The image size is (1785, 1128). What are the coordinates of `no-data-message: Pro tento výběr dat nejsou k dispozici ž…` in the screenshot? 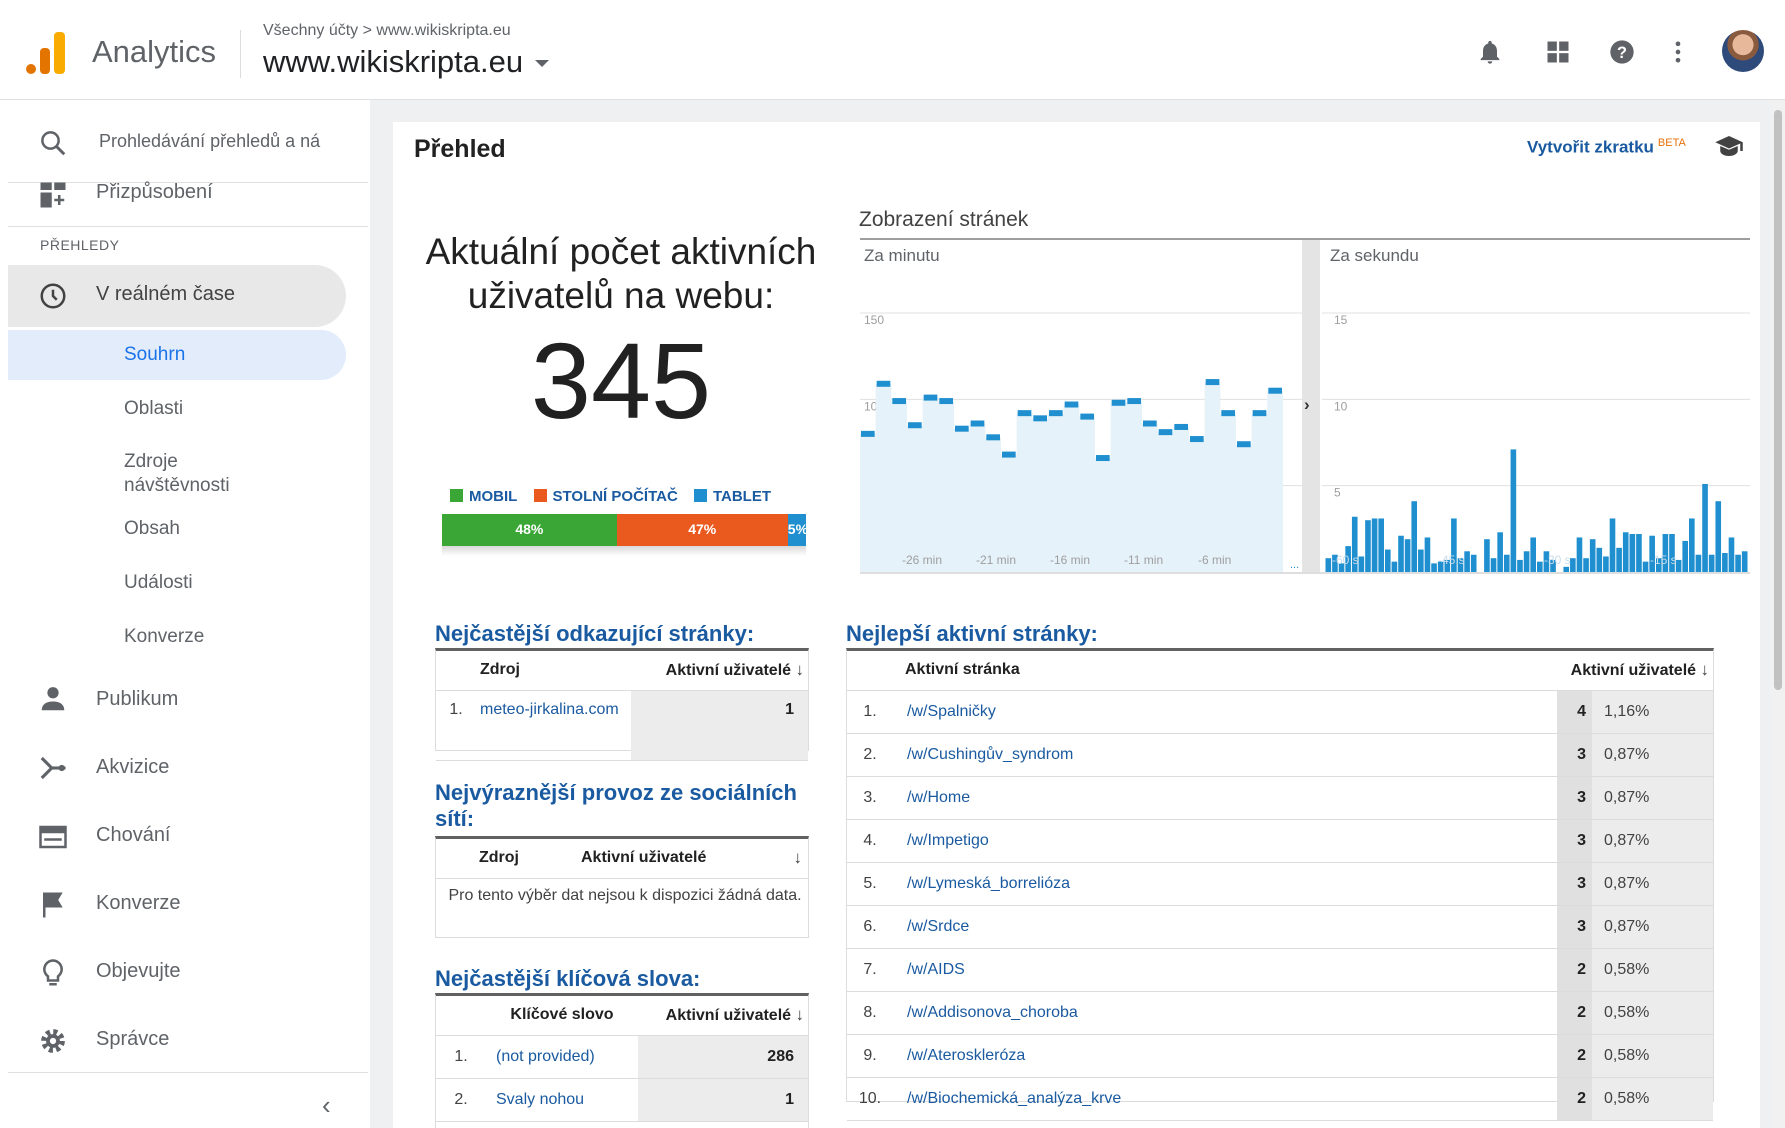 It's located at (625, 895).